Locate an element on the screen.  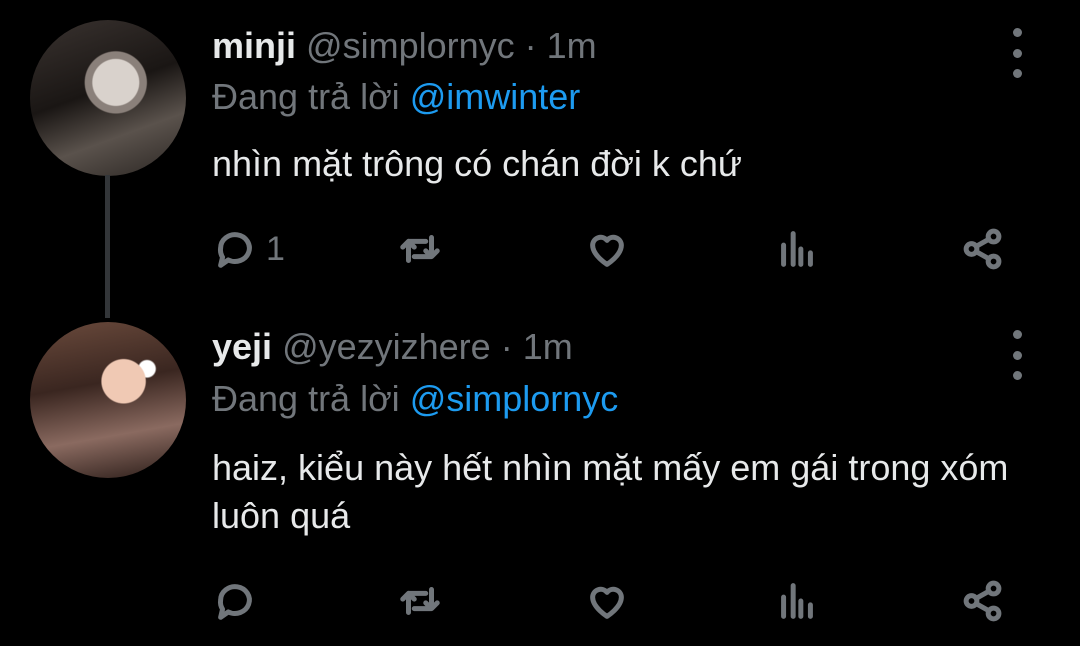
action-bar is located at coordinates (627, 601).